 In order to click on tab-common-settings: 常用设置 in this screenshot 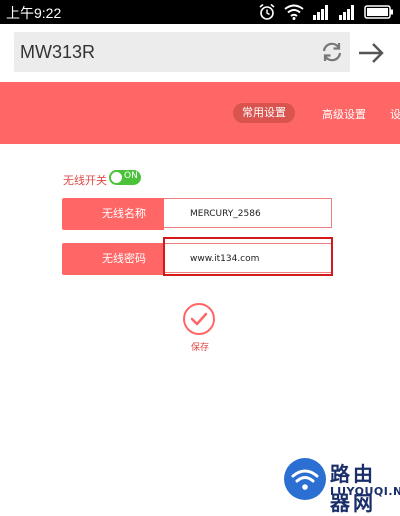, I will do `click(264, 113)`.